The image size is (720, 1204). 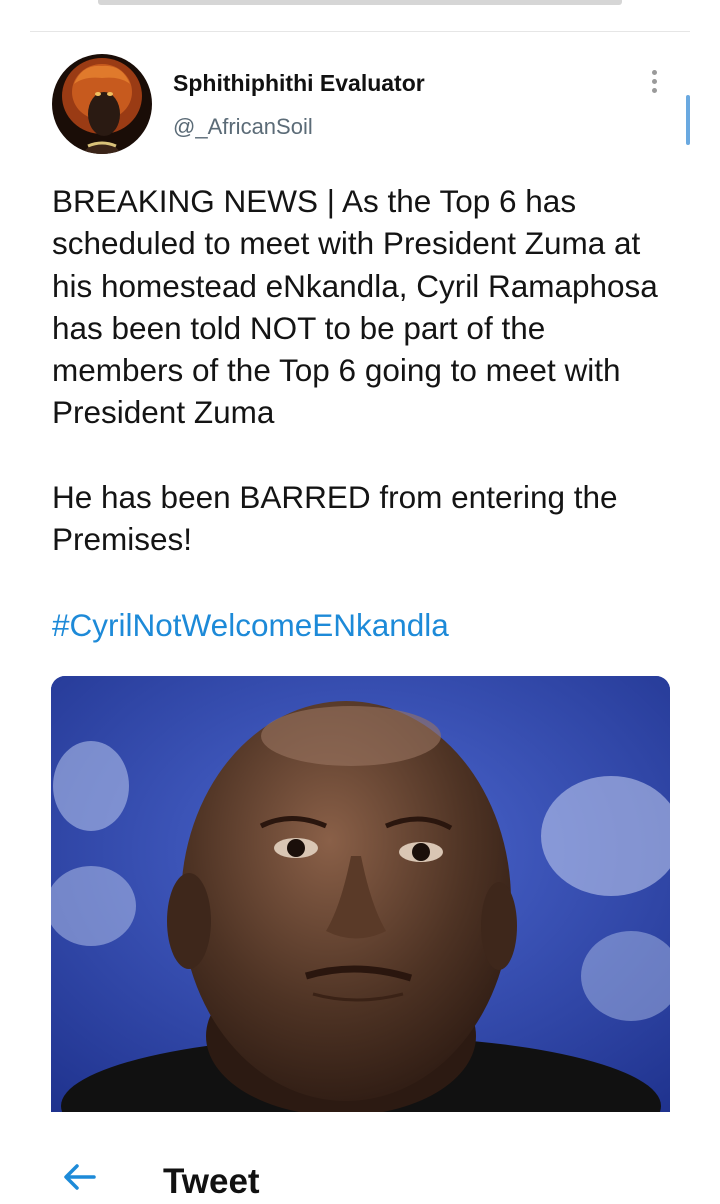 What do you see at coordinates (250, 625) in the screenshot?
I see `hashtag-link: #CyrilNotWelcomeENkandla` at bounding box center [250, 625].